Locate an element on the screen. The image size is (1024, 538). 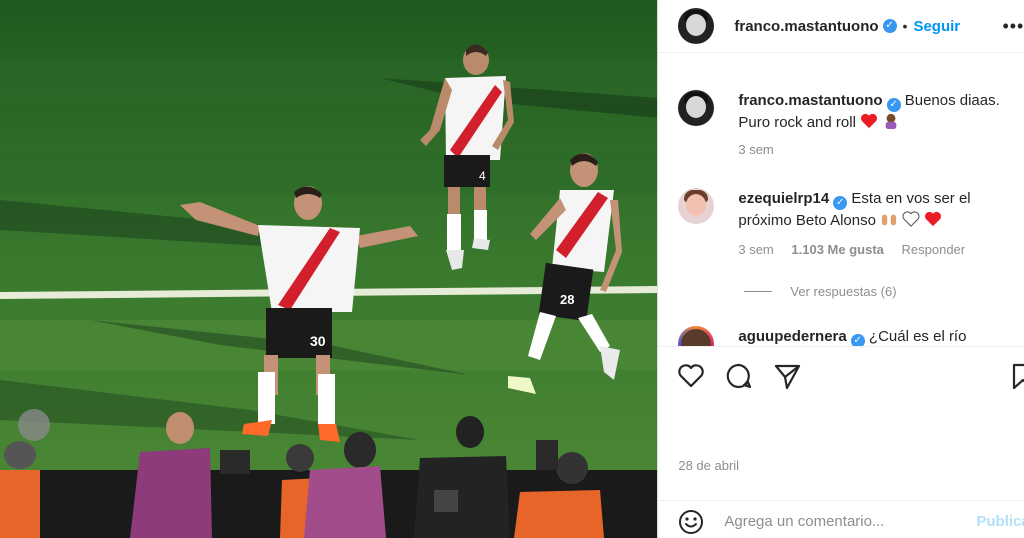
view-replies-label: Ver respuestas (6) is located at coordinates (843, 291).